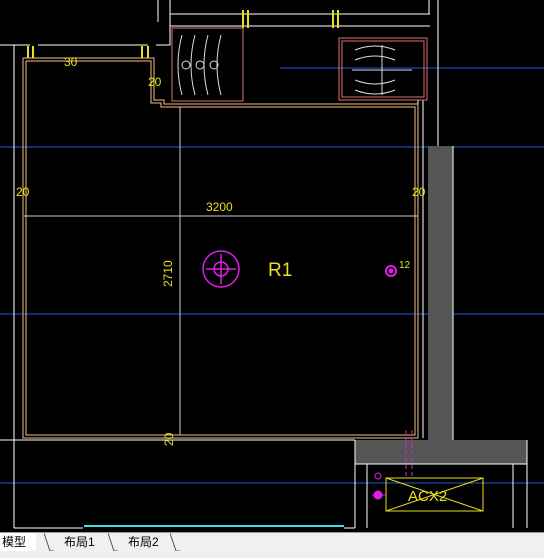  I want to click on unit-label: ACX2, so click(427, 496).